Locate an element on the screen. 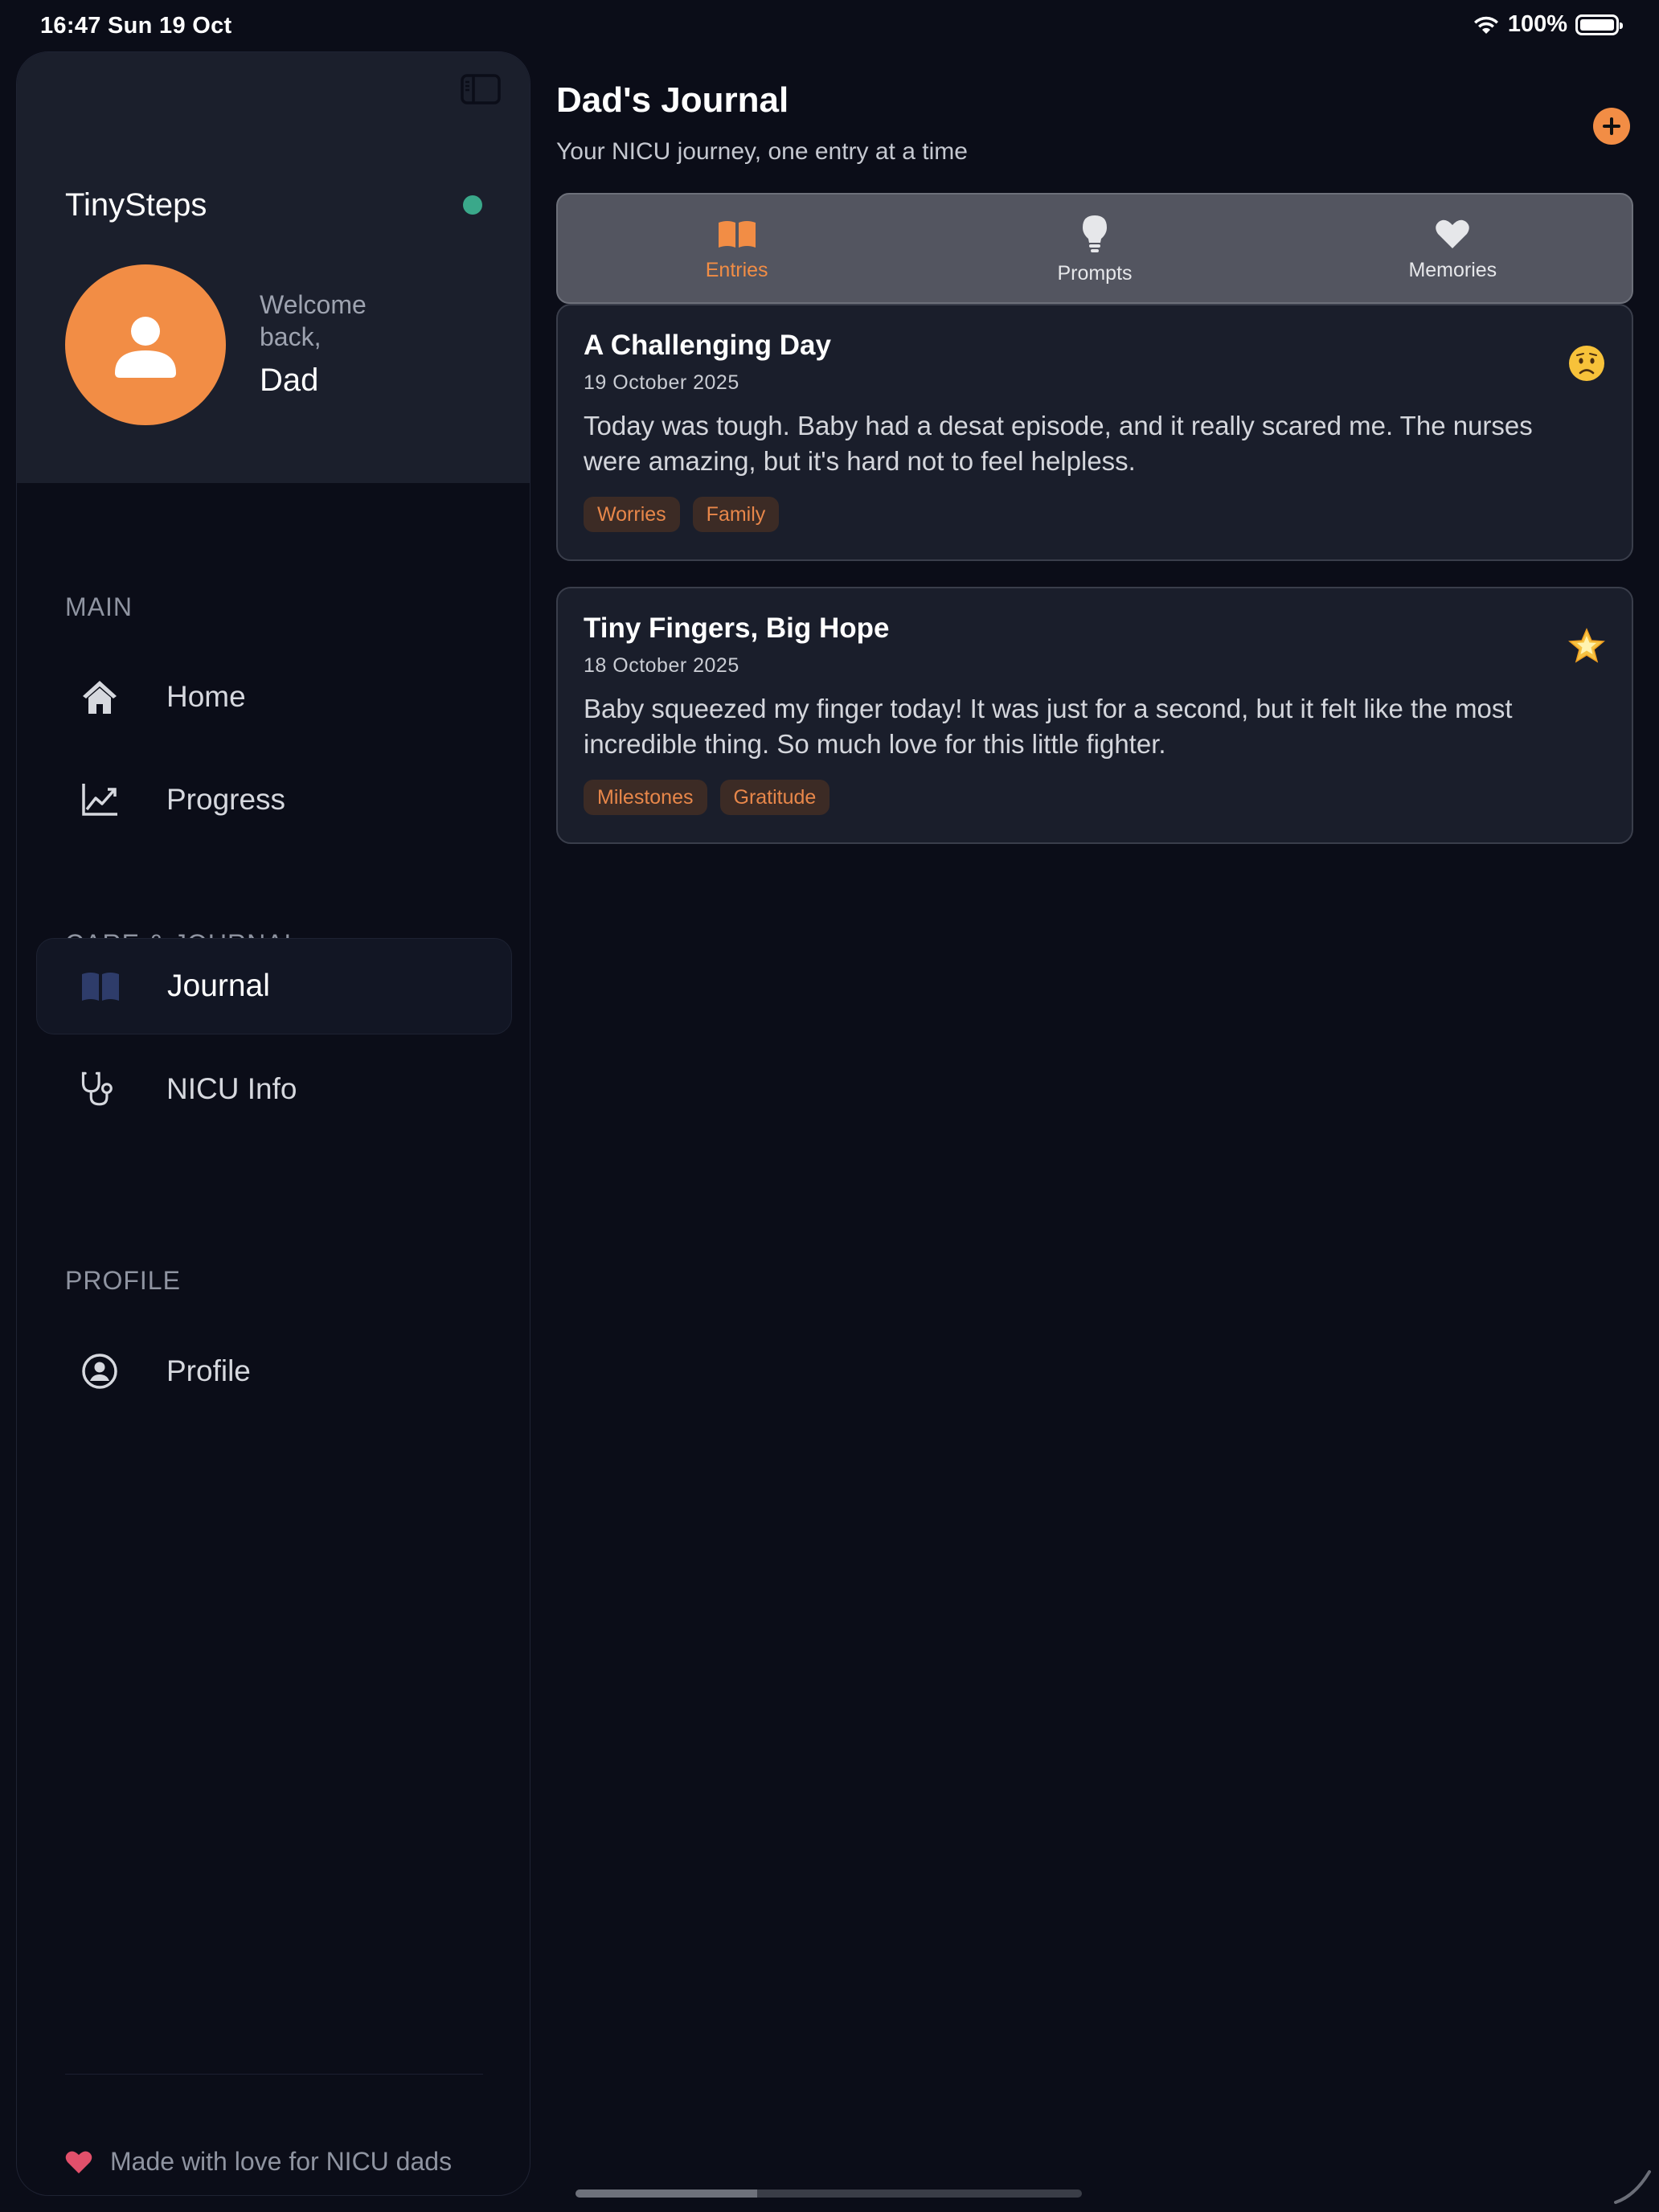 This screenshot has width=1659, height=2212. tag-chip: Worries is located at coordinates (632, 514).